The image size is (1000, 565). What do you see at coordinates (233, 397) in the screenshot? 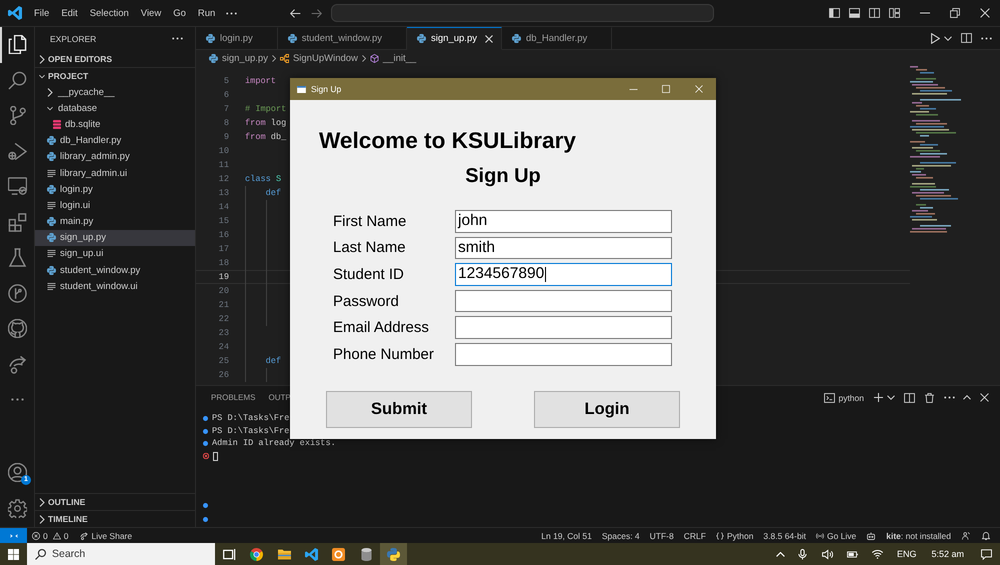
I see `panel-tab: PROBLEMS` at bounding box center [233, 397].